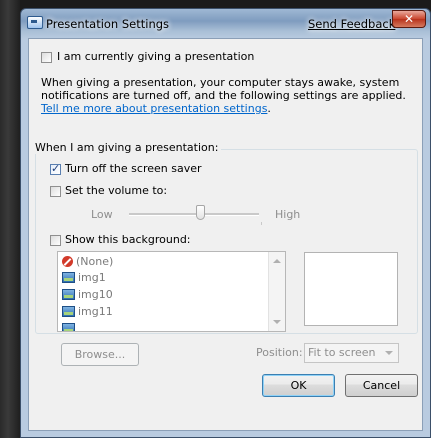 This screenshot has height=438, width=431. Describe the element at coordinates (92, 277) in the screenshot. I see `list-item-label: img1` at that location.